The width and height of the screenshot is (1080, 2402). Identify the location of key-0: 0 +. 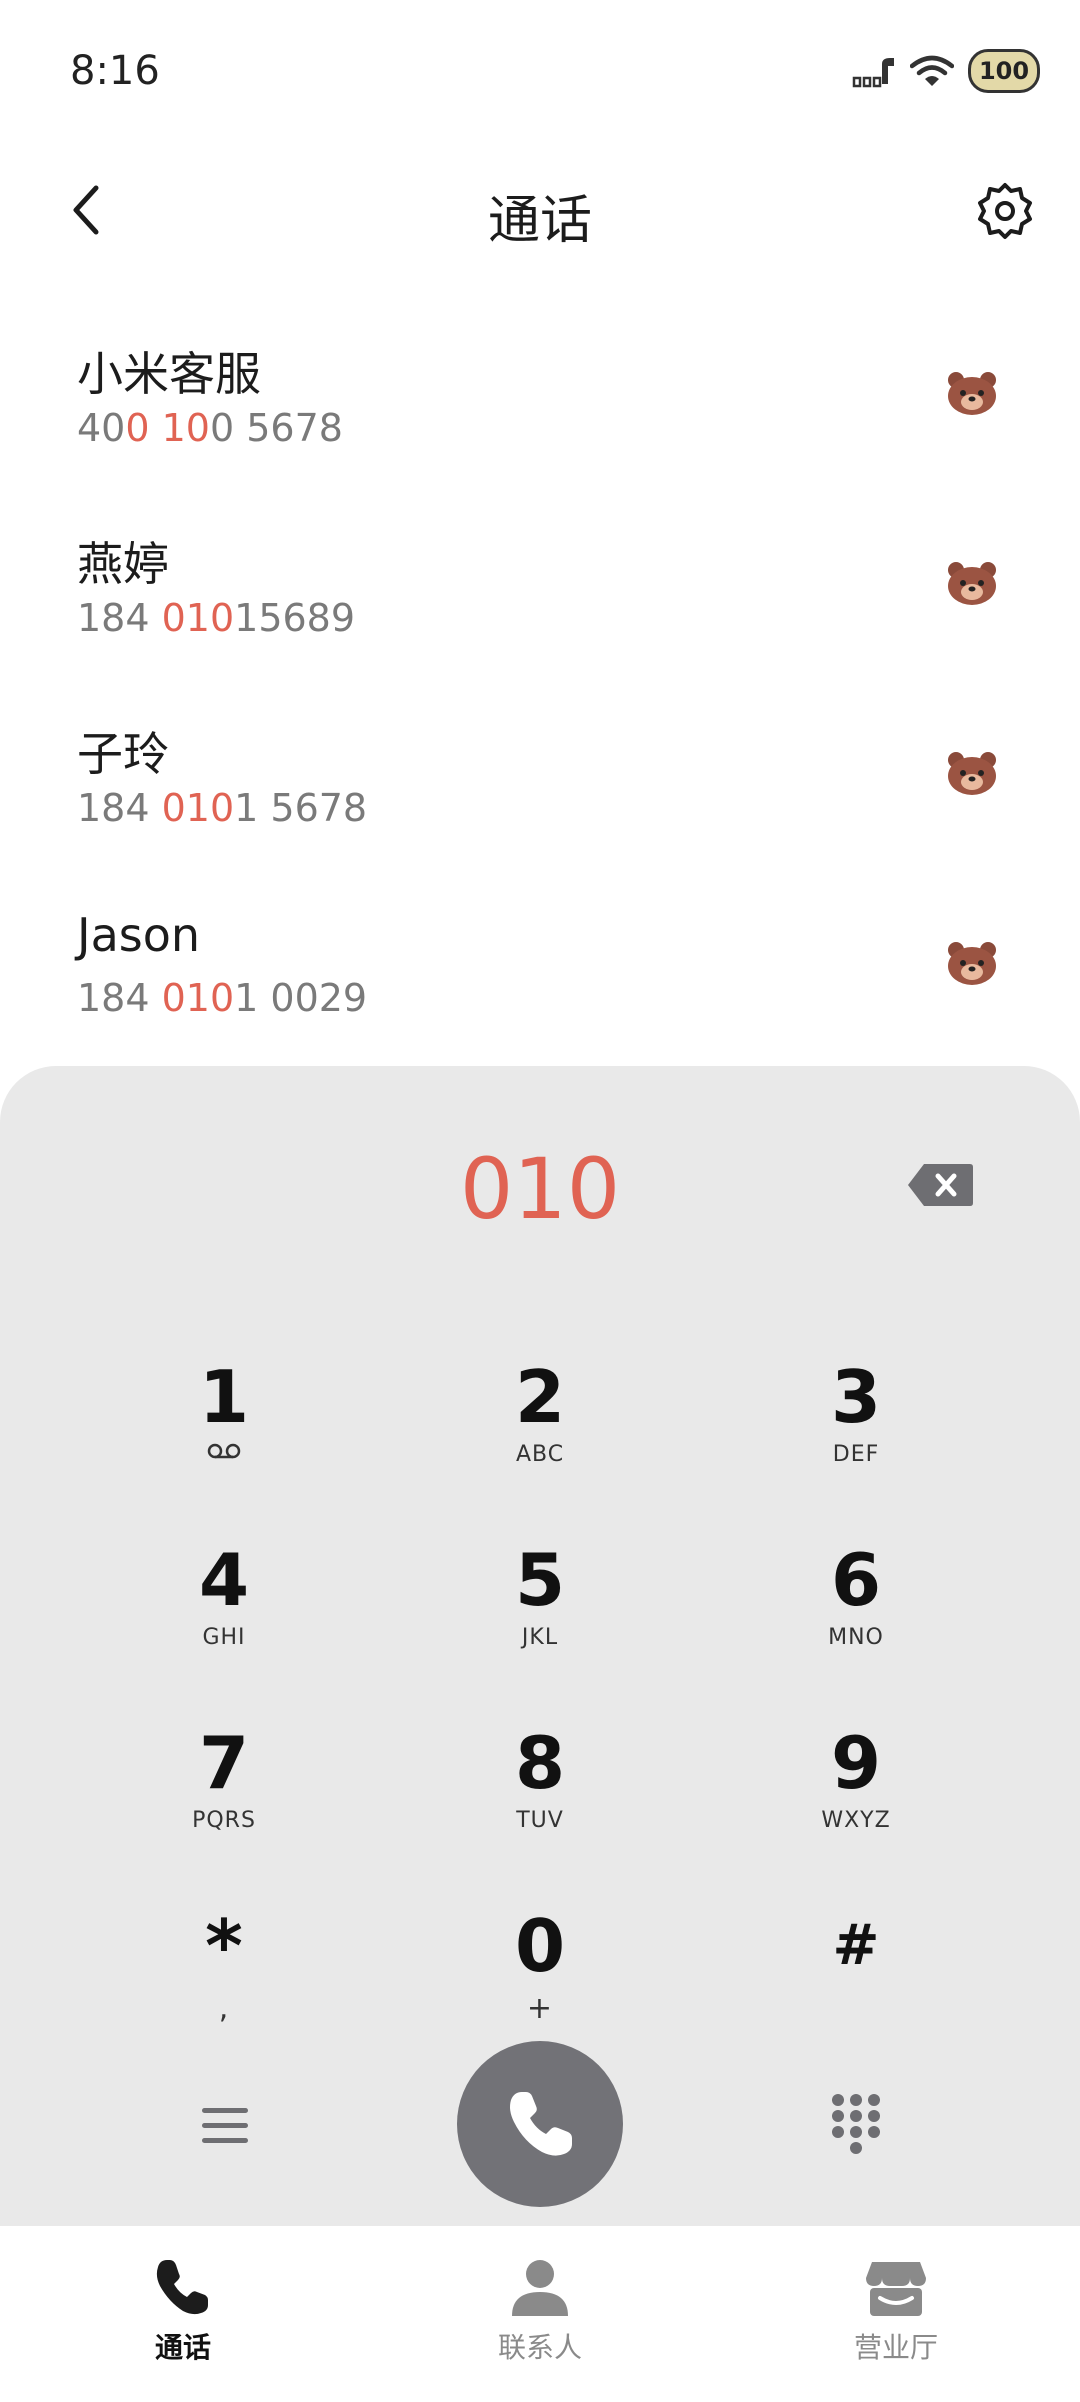
(540, 1980).